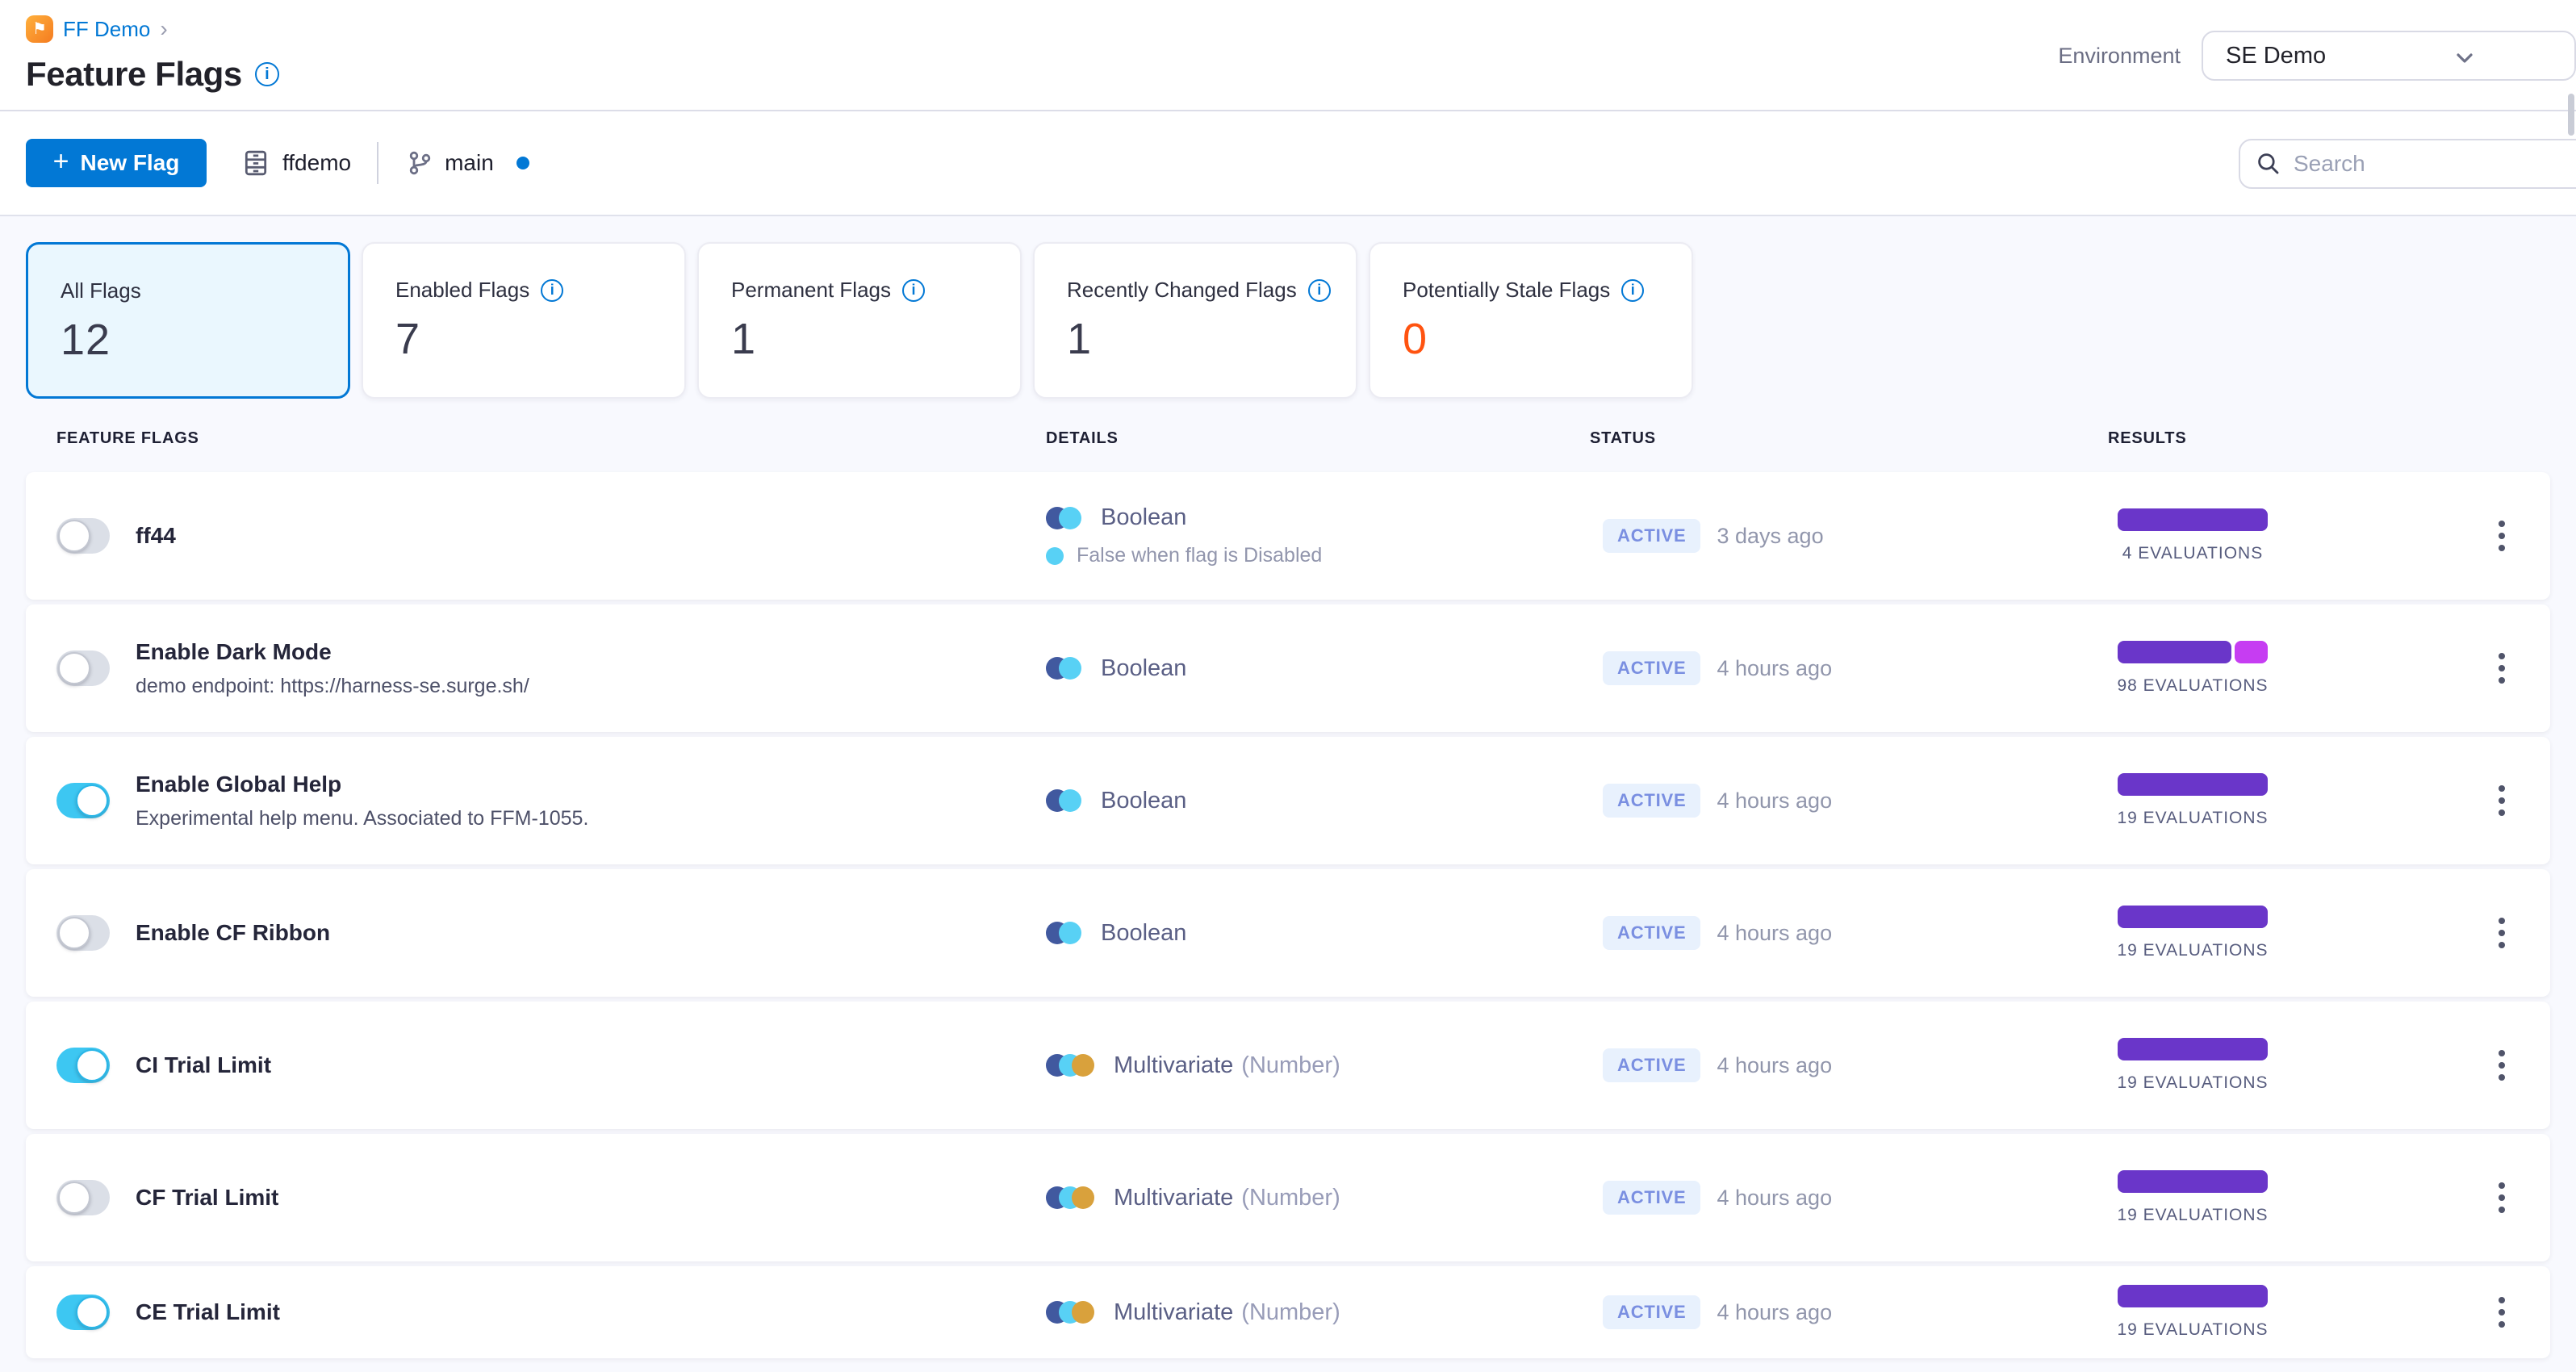  I want to click on branch-name: main, so click(469, 162).